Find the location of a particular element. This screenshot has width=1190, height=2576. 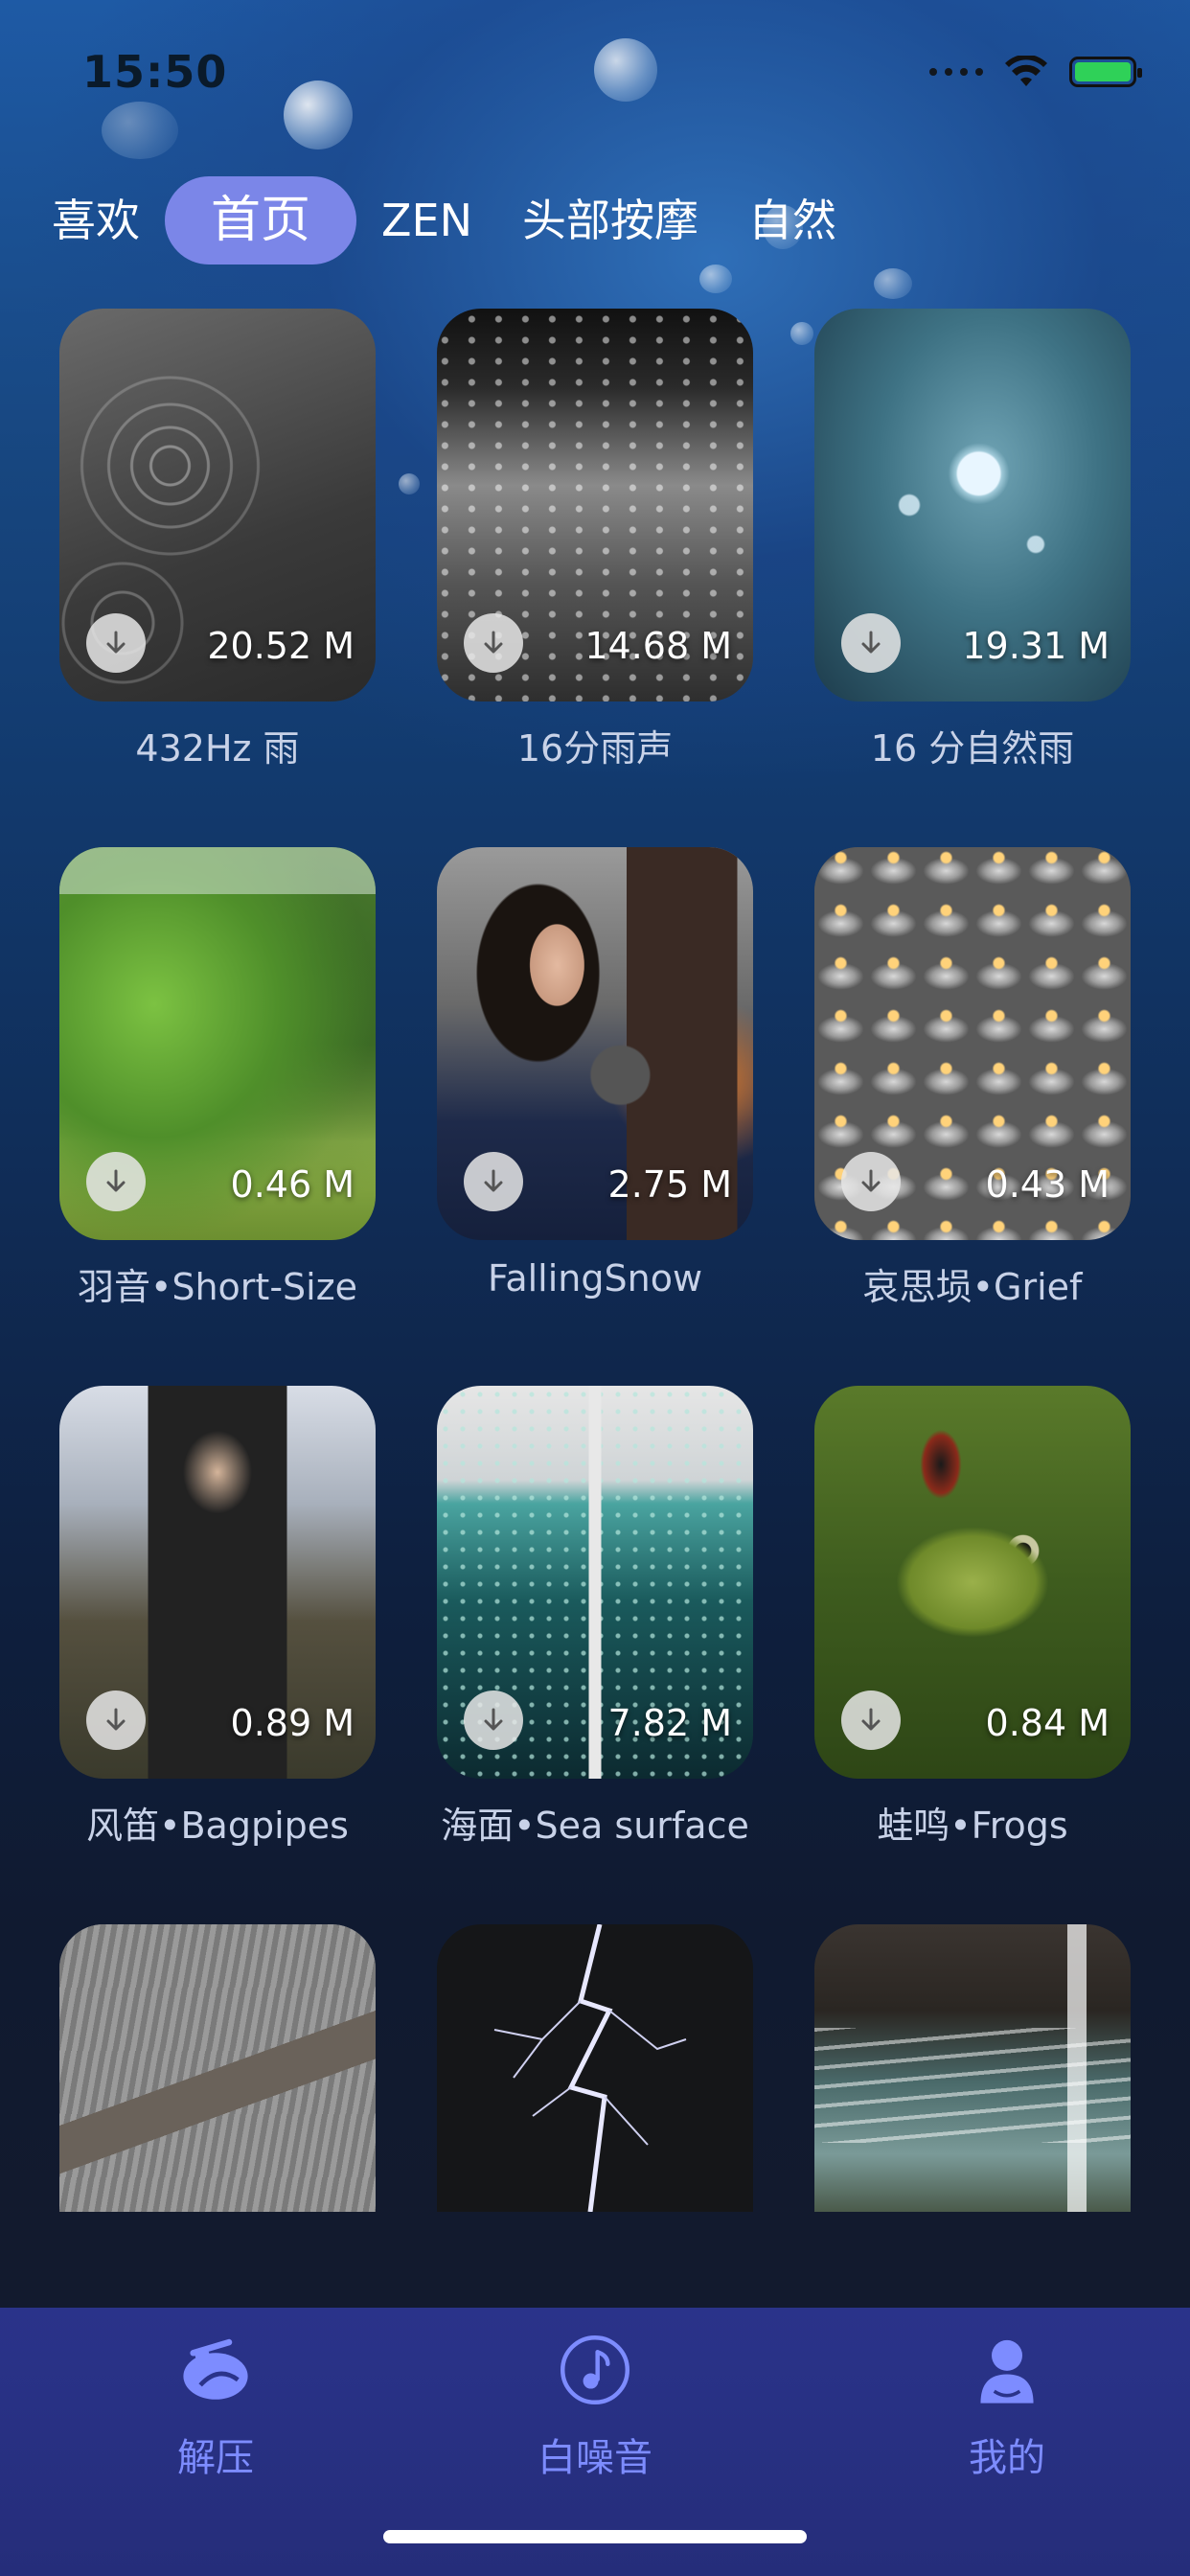

file-size: 7.82 M is located at coordinates (669, 1723).